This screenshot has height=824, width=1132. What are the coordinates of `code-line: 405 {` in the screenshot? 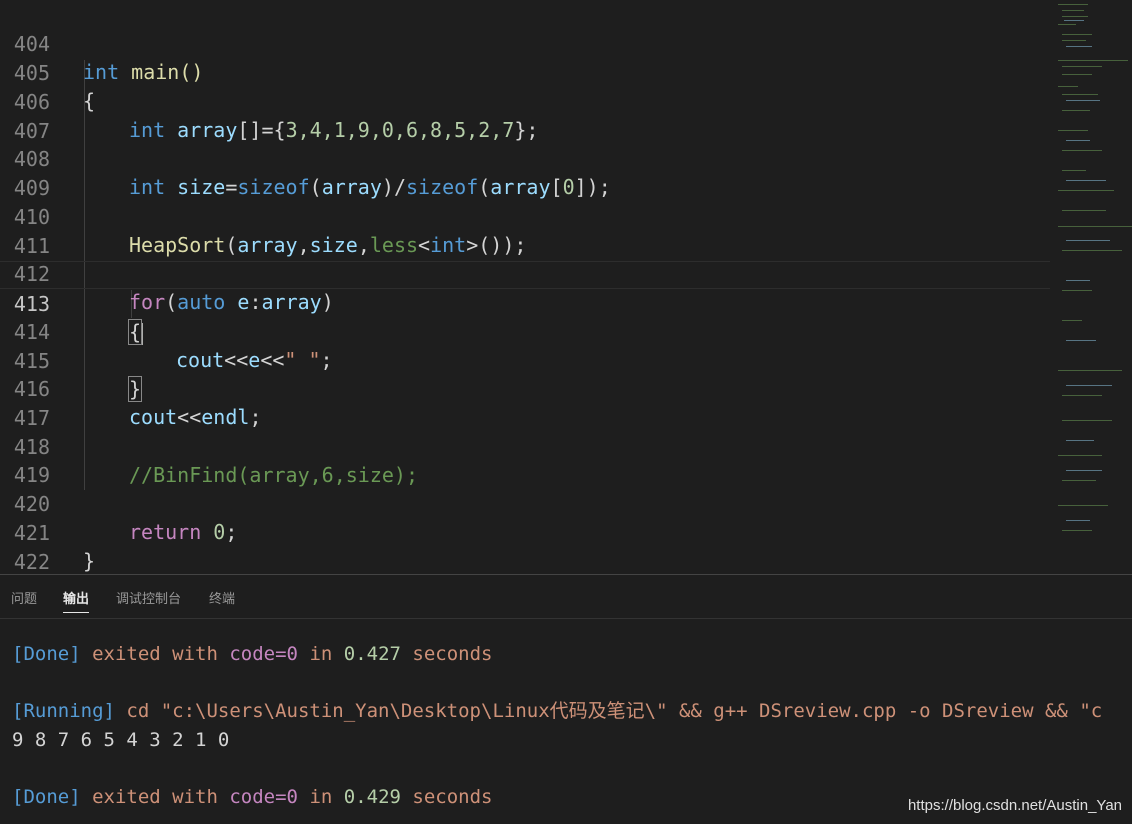 It's located at (525, 72).